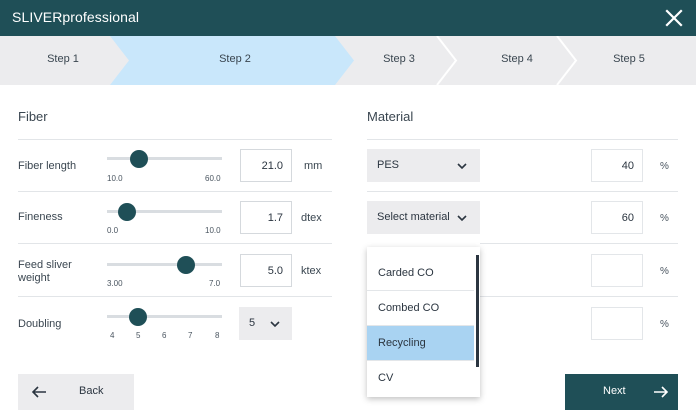 This screenshot has width=696, height=418. I want to click on feed-sliver-weight-slider-thumb, so click(186, 265).